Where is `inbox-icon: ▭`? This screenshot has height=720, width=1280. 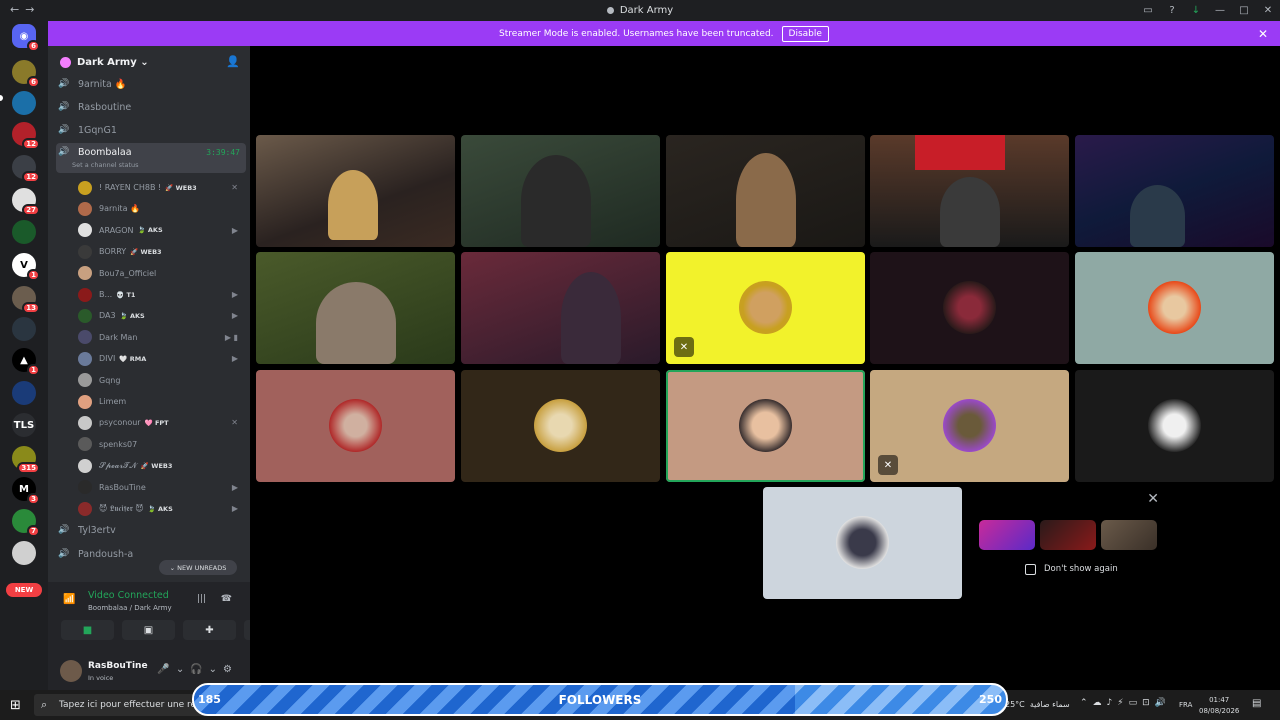
inbox-icon: ▭ is located at coordinates (1148, 10).